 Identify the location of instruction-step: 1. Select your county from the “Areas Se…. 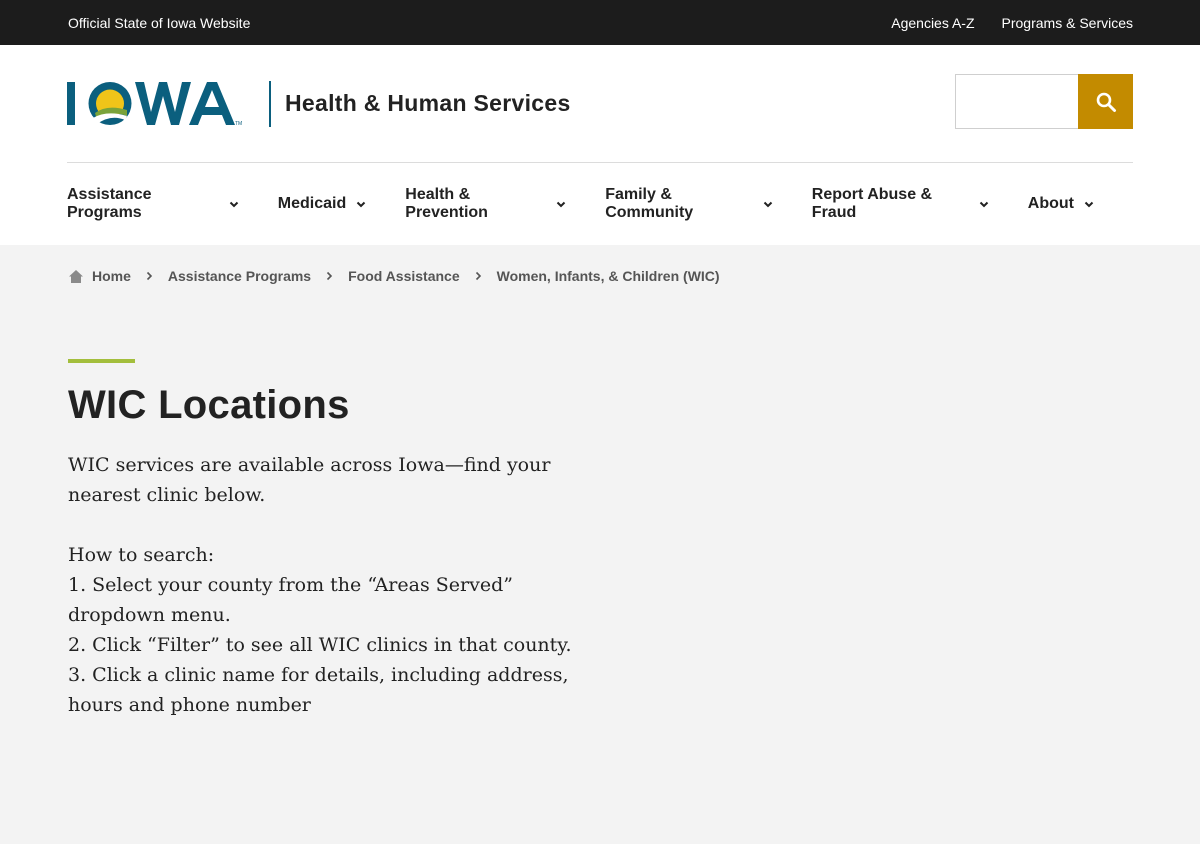
(290, 600).